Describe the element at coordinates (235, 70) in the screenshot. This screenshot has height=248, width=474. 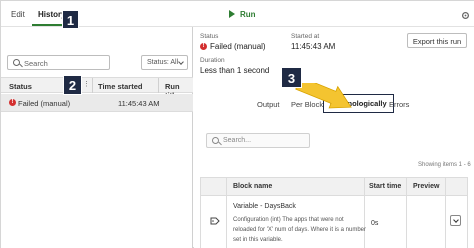
I see `duration-value: Less than 1 second` at that location.